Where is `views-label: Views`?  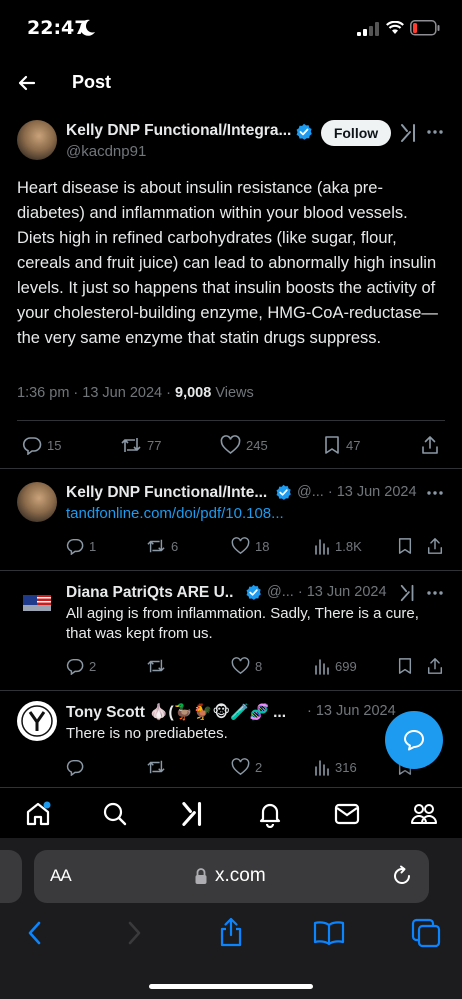
views-label: Views is located at coordinates (232, 393).